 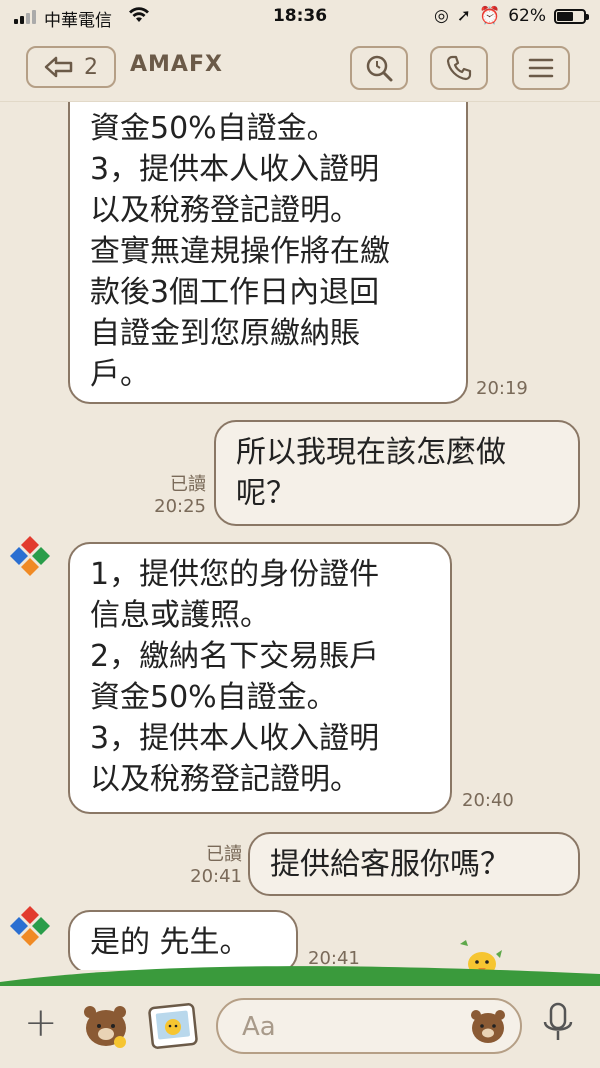 What do you see at coordinates (58, 67) in the screenshot?
I see `back-arrow-icon` at bounding box center [58, 67].